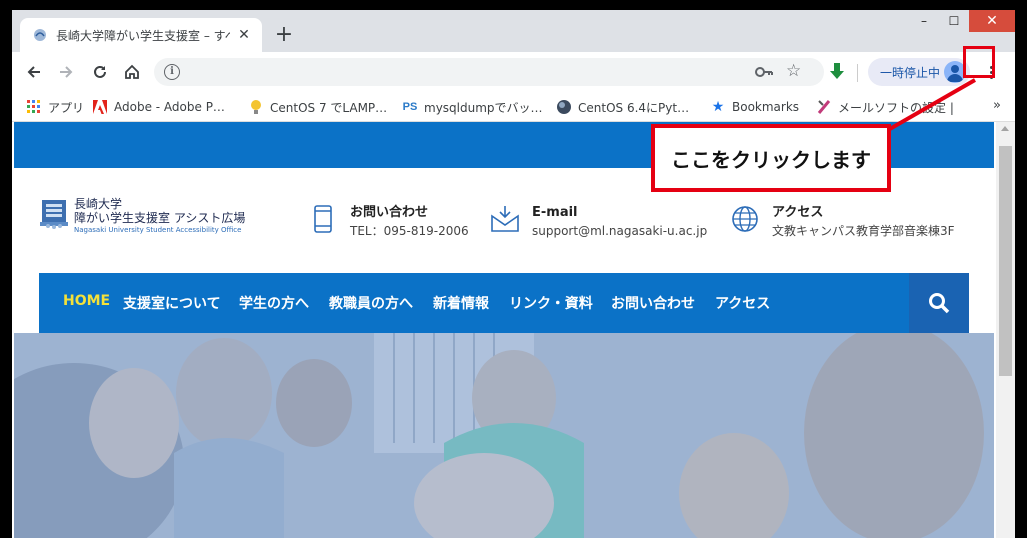  What do you see at coordinates (924, 21) in the screenshot?
I see `minimize-button: –` at bounding box center [924, 21].